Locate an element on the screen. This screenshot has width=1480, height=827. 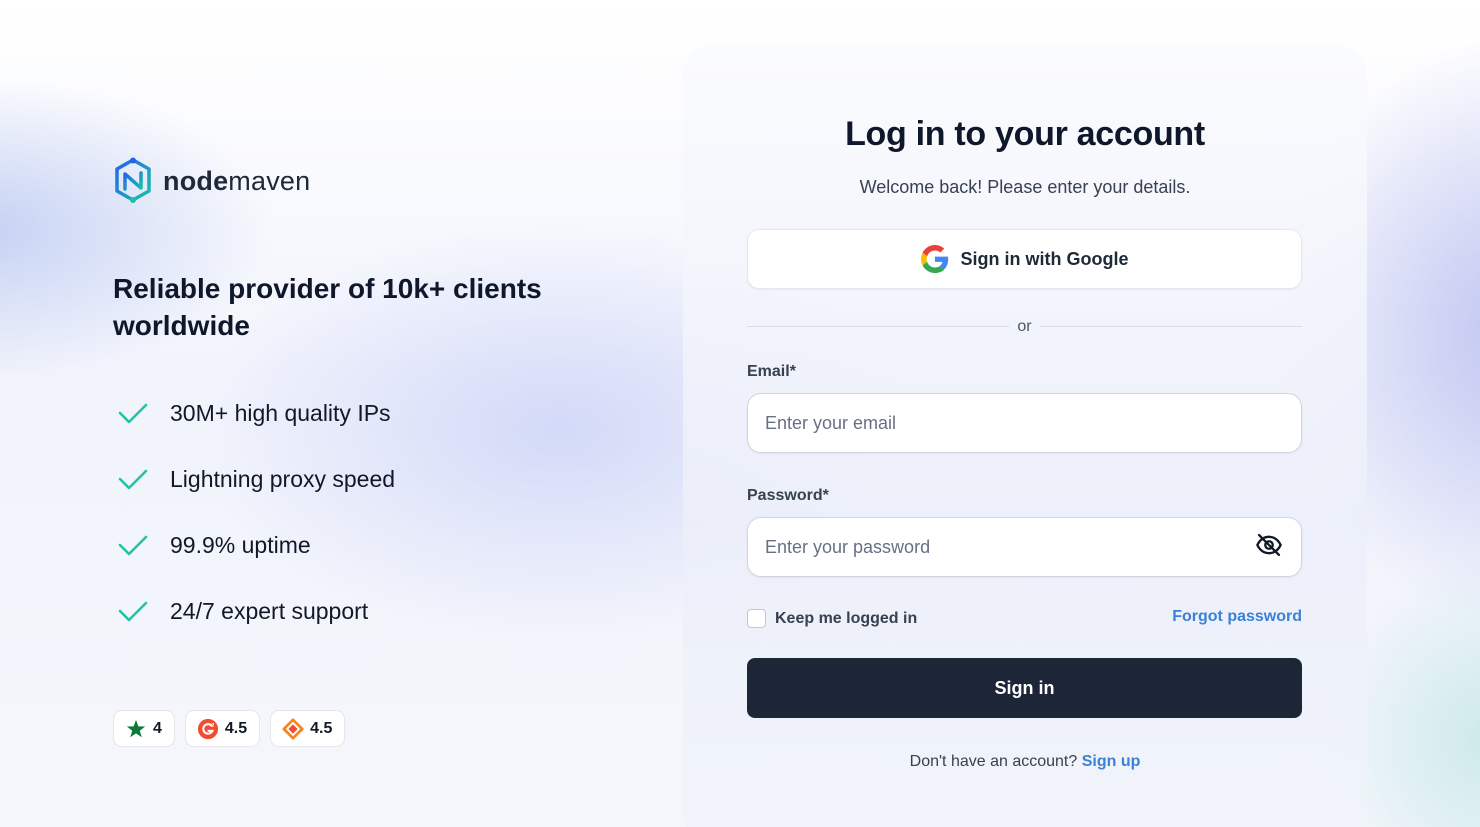
keep-logged-in: Keep me logged in is located at coordinates (832, 618).